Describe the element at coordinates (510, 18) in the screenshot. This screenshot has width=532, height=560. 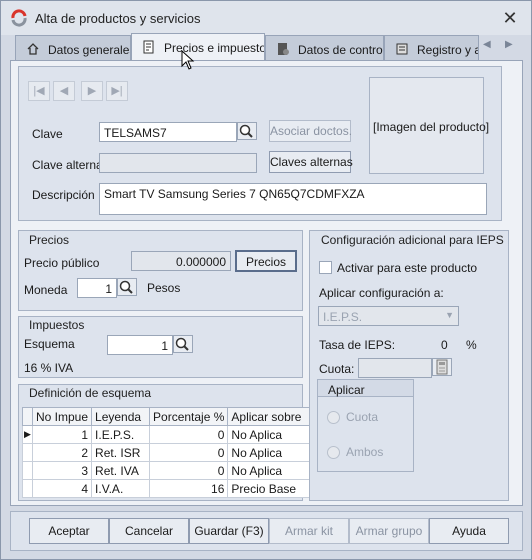
I see `close-icon: ✕` at that location.